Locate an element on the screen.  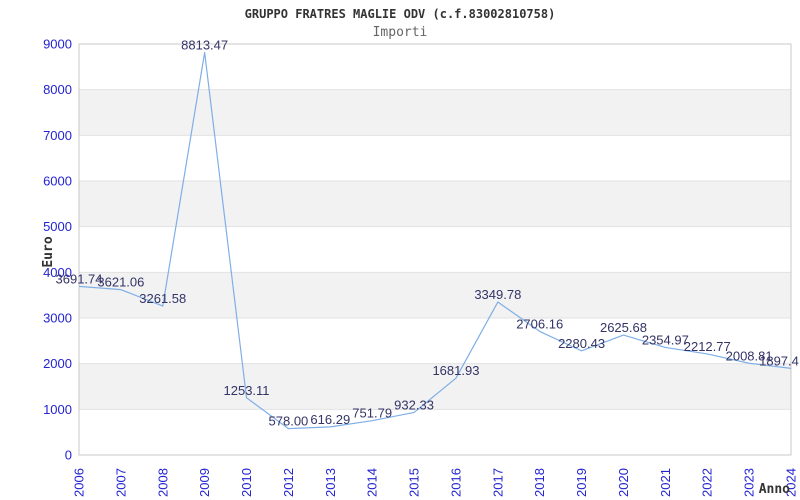
point-value-label: 3261.58 is located at coordinates (162, 298).